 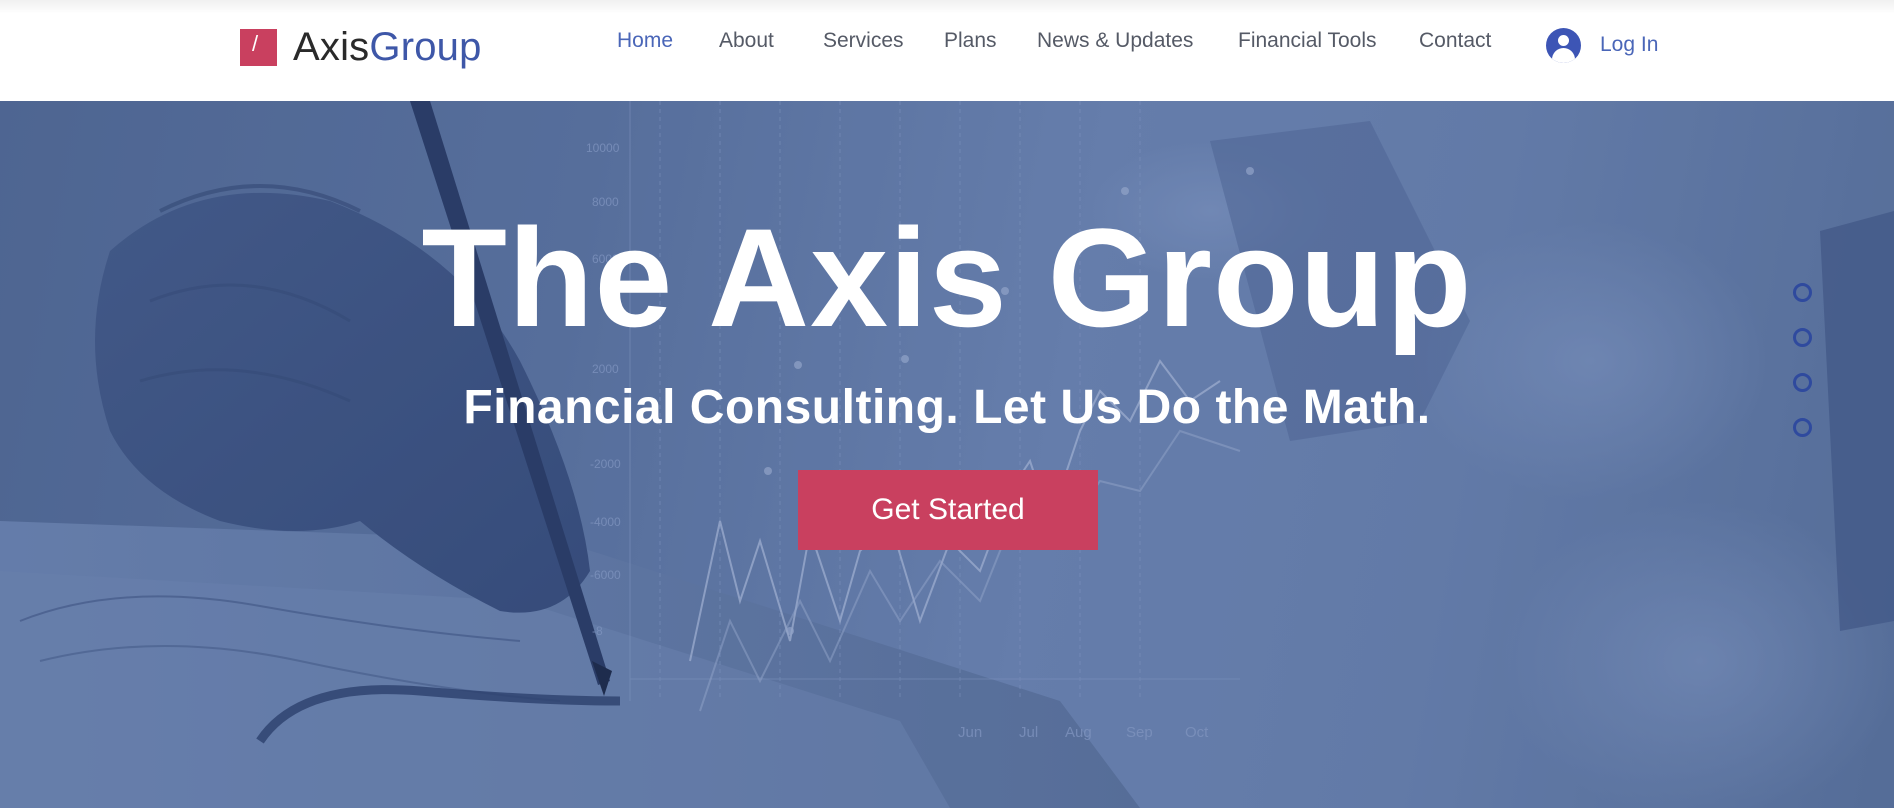 What do you see at coordinates (1307, 41) in the screenshot?
I see `nav-item-financial-tools: Financial Tools` at bounding box center [1307, 41].